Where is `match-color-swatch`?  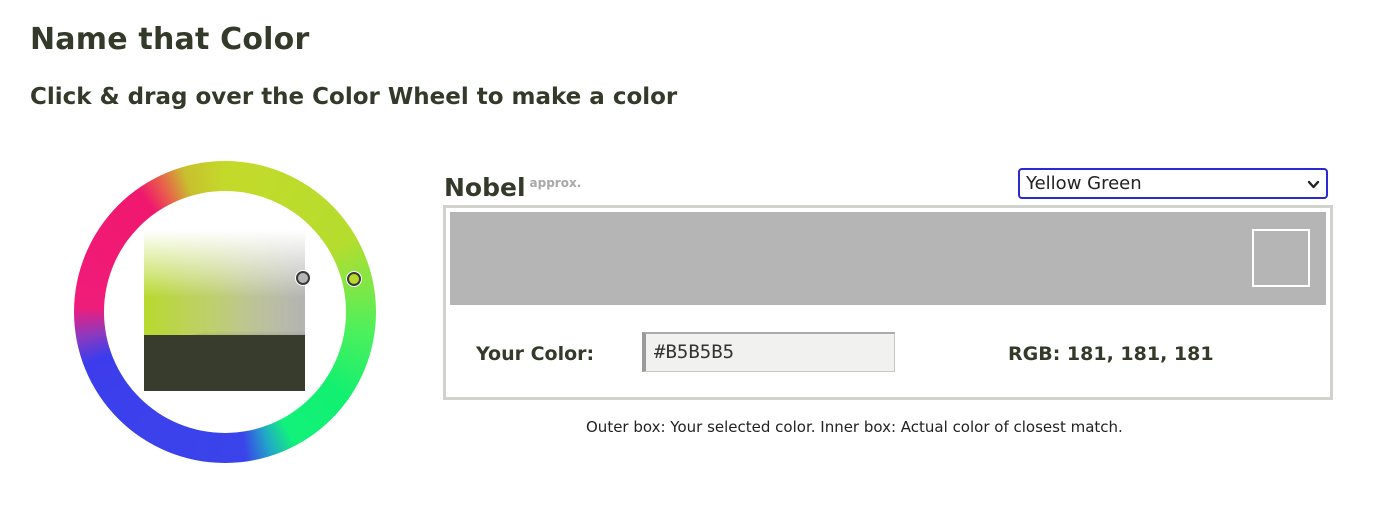
match-color-swatch is located at coordinates (1281, 258).